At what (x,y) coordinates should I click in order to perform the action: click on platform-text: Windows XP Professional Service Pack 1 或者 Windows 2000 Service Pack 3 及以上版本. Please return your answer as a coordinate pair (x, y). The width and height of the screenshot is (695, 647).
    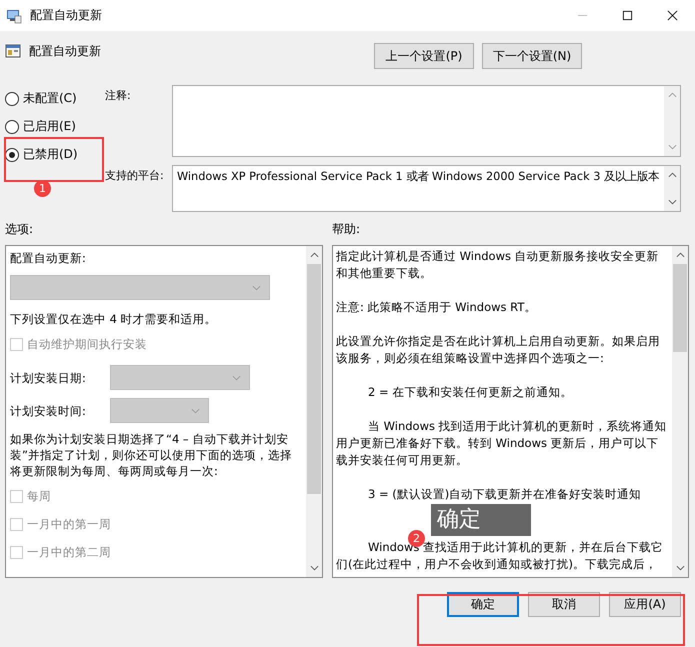
    Looking at the image, I should click on (418, 177).